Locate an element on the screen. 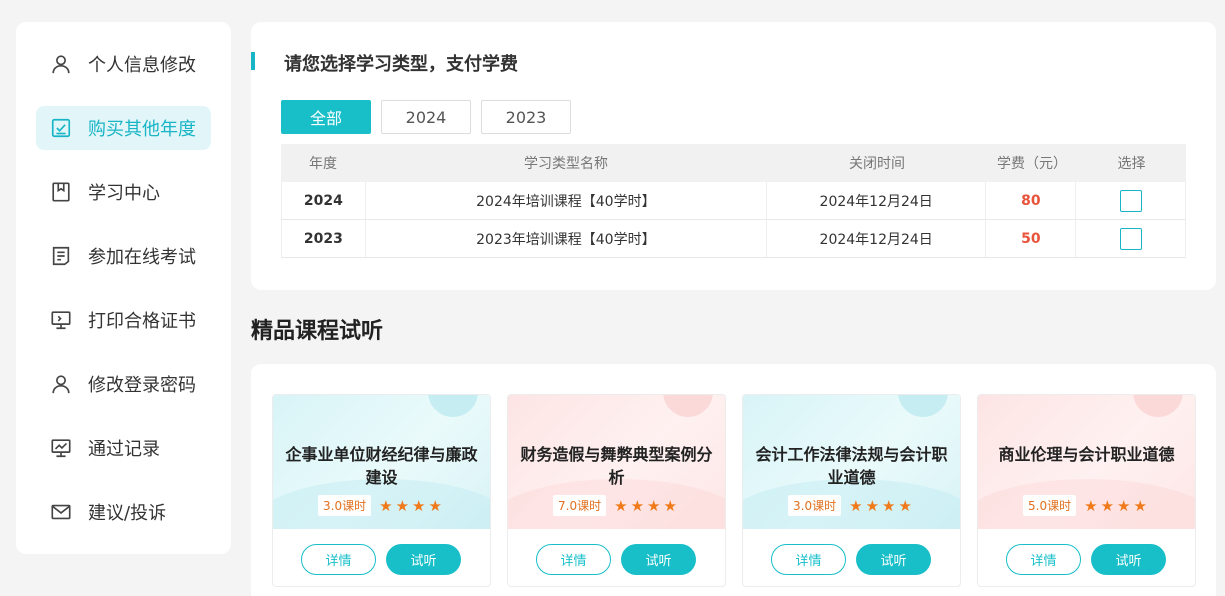 Image resolution: width=1225 pixels, height=596 pixels. sidebar-item-label: 学习中心 is located at coordinates (124, 193).